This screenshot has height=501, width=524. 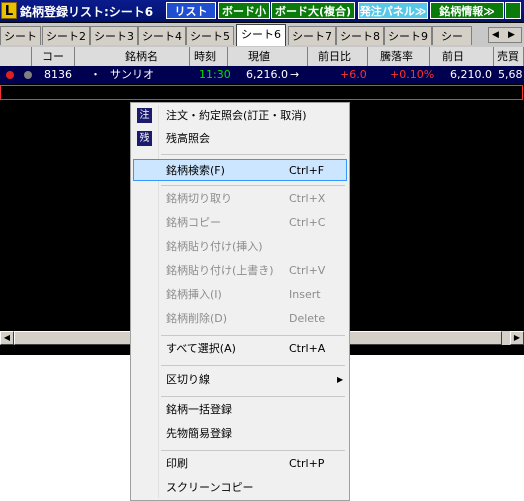 I want to click on menu-item-select-all: すべて選択(A) Ctrl+A, so click(x=240, y=349).